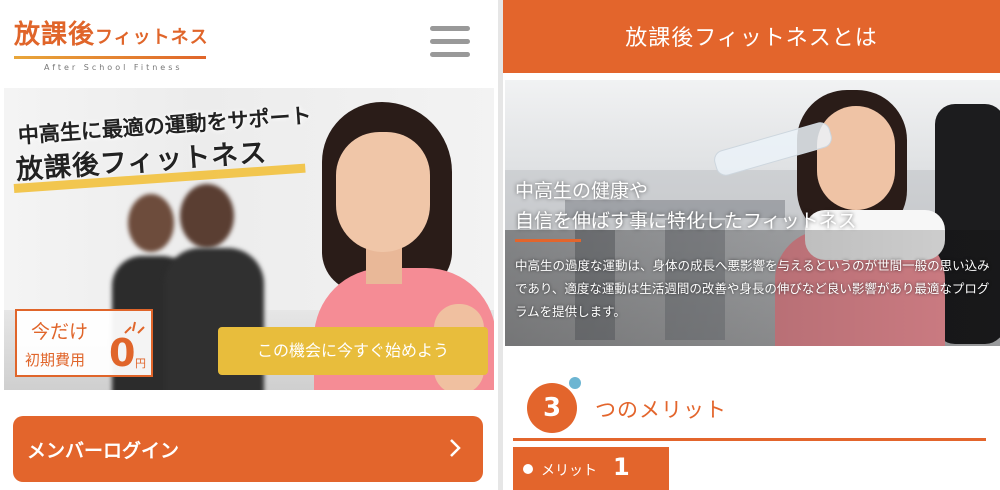 Image resolution: width=1000 pixels, height=490 pixels. I want to click on about-title: 放課後フィットネスとは, so click(751, 38).